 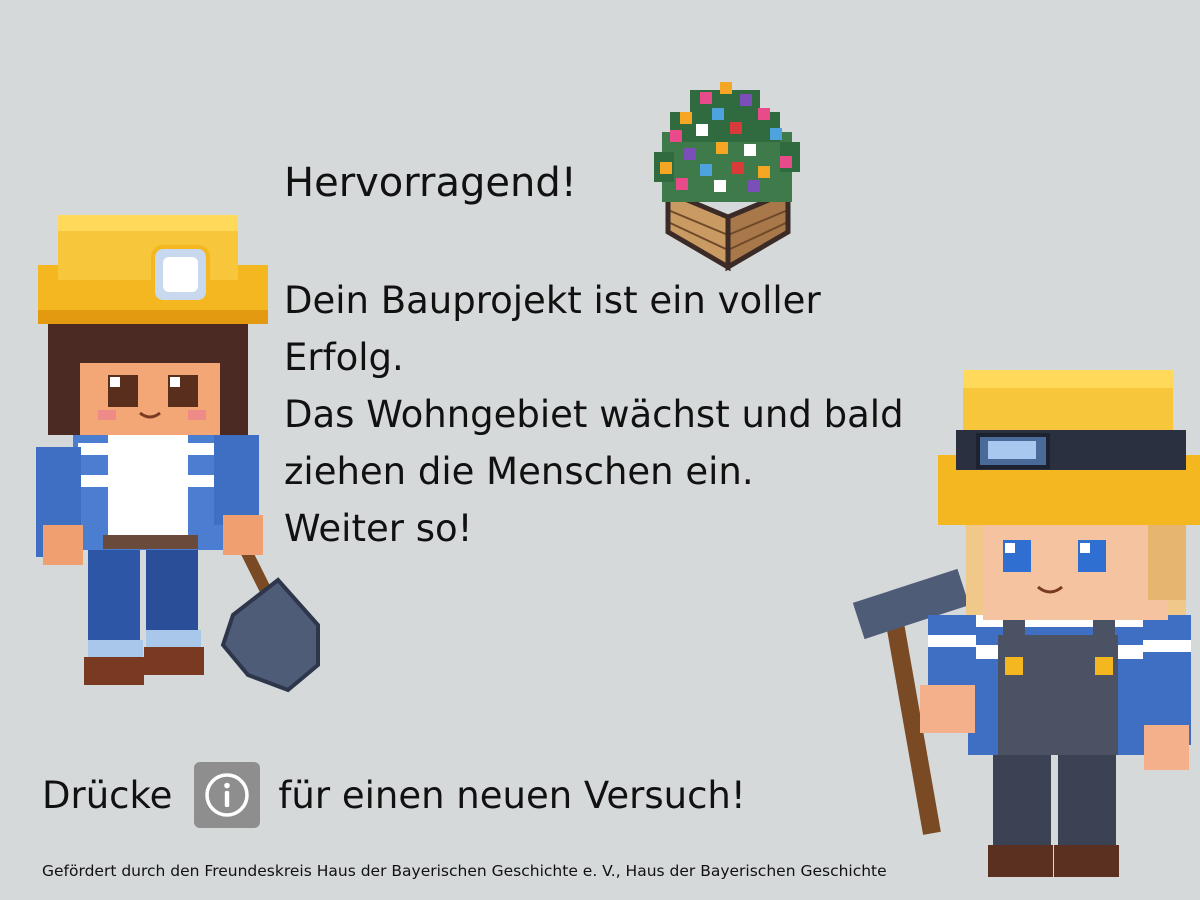 What do you see at coordinates (344, 357) in the screenshot?
I see `message-line: Erfolg.` at bounding box center [344, 357].